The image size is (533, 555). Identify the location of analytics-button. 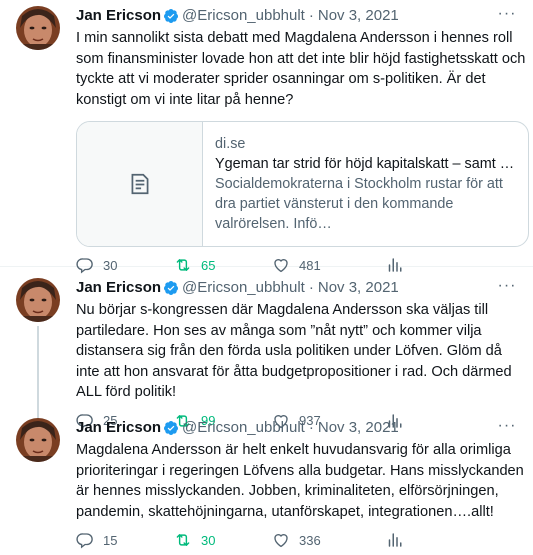
(395, 540).